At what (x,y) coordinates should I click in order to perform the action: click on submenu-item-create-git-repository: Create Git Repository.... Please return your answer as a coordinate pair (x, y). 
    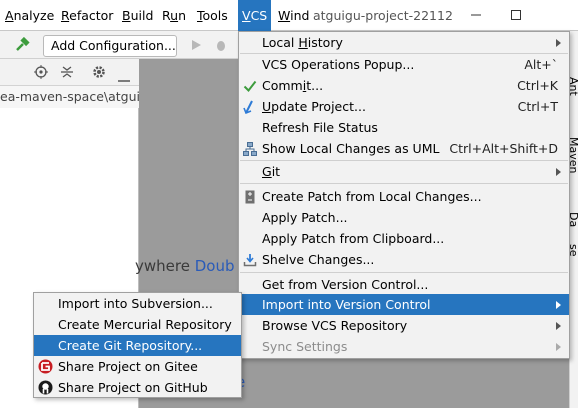
    Looking at the image, I should click on (137, 345).